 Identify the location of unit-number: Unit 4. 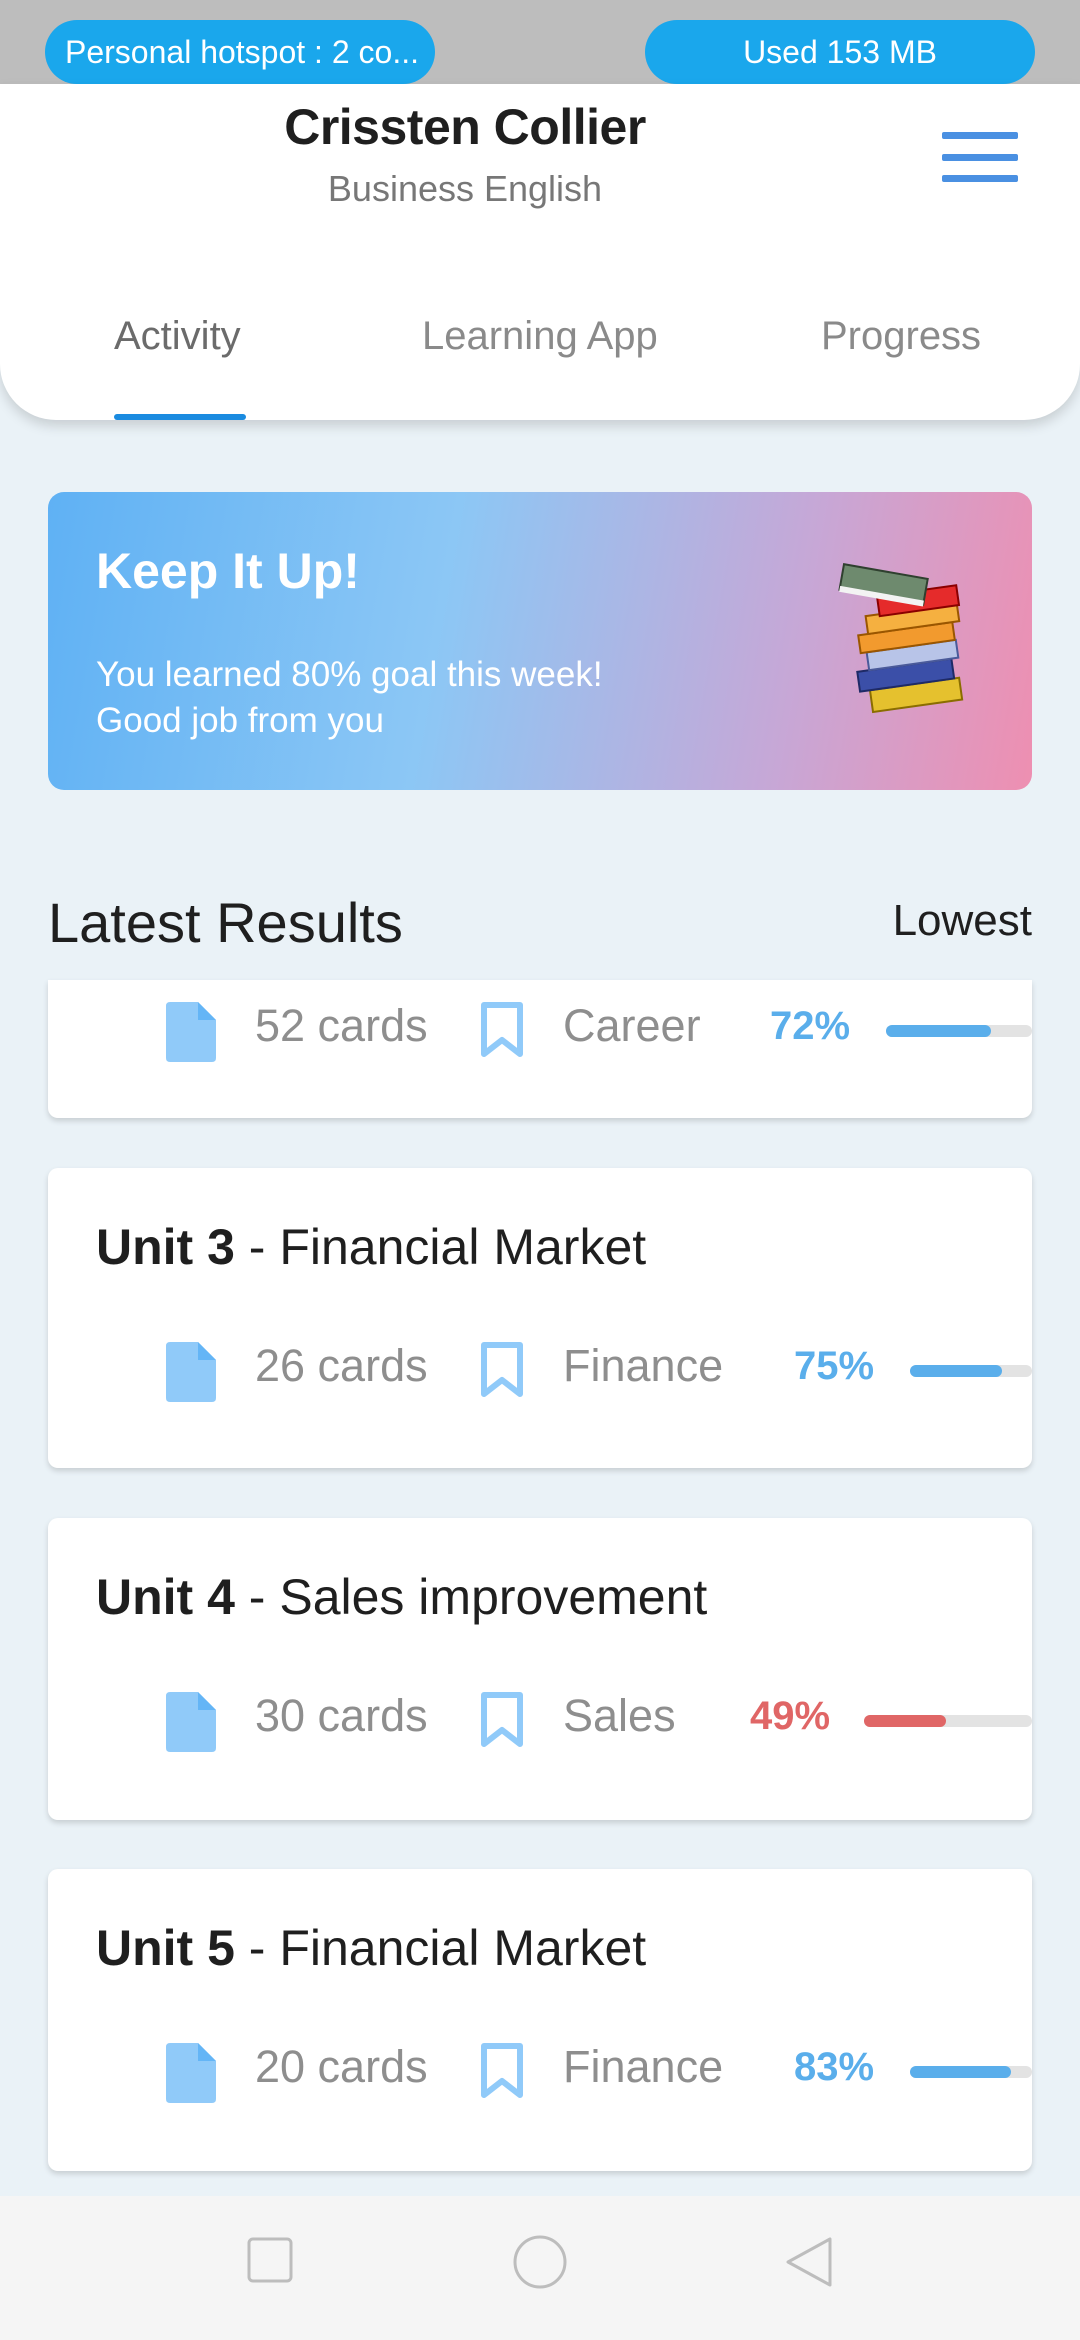
(165, 1597).